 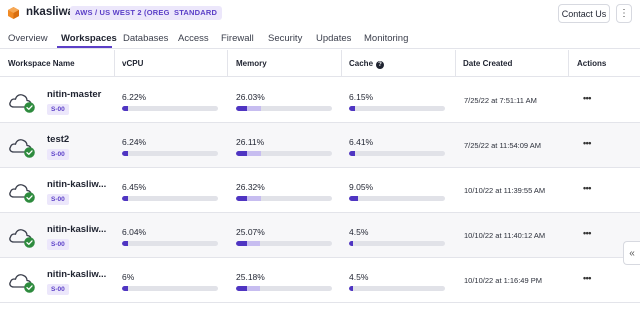 I want to click on tab-overview: Overview, so click(x=28, y=38).